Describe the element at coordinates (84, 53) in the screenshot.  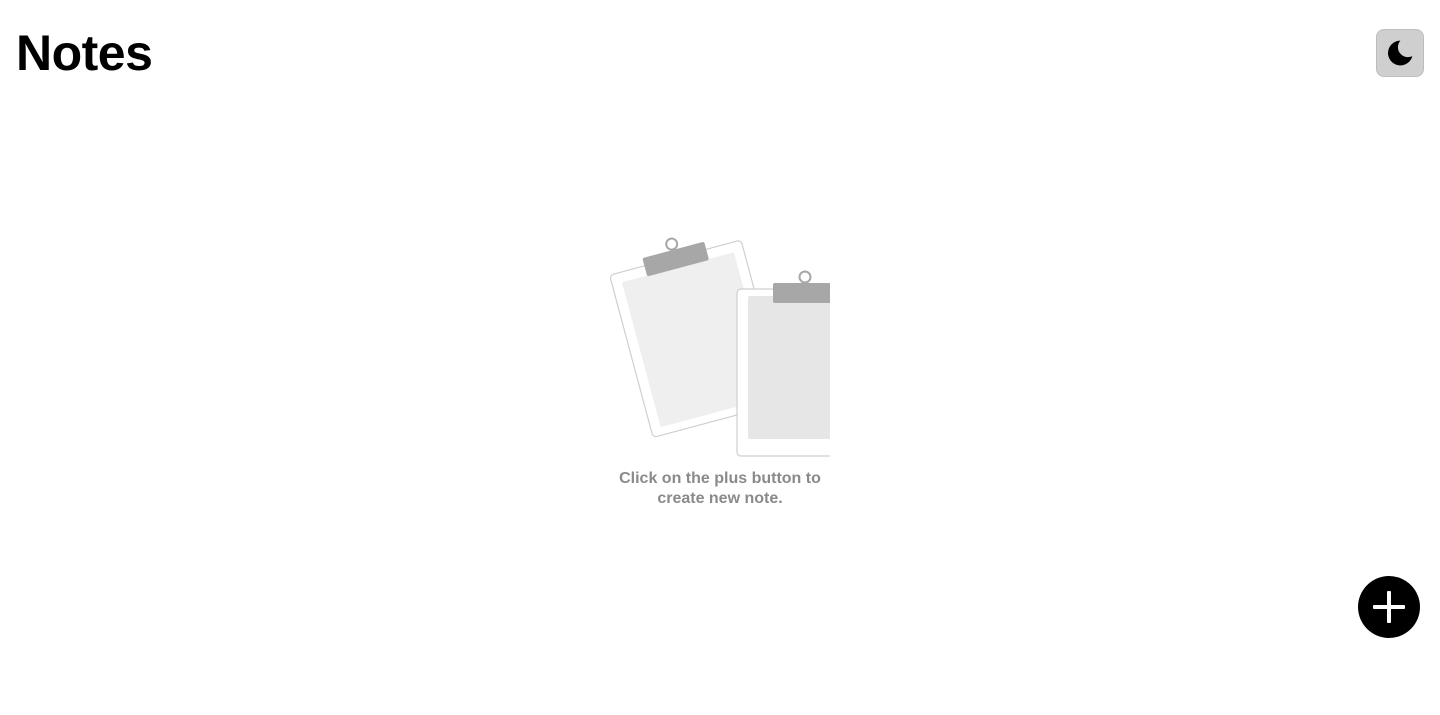
I see `page-title: Notes` at that location.